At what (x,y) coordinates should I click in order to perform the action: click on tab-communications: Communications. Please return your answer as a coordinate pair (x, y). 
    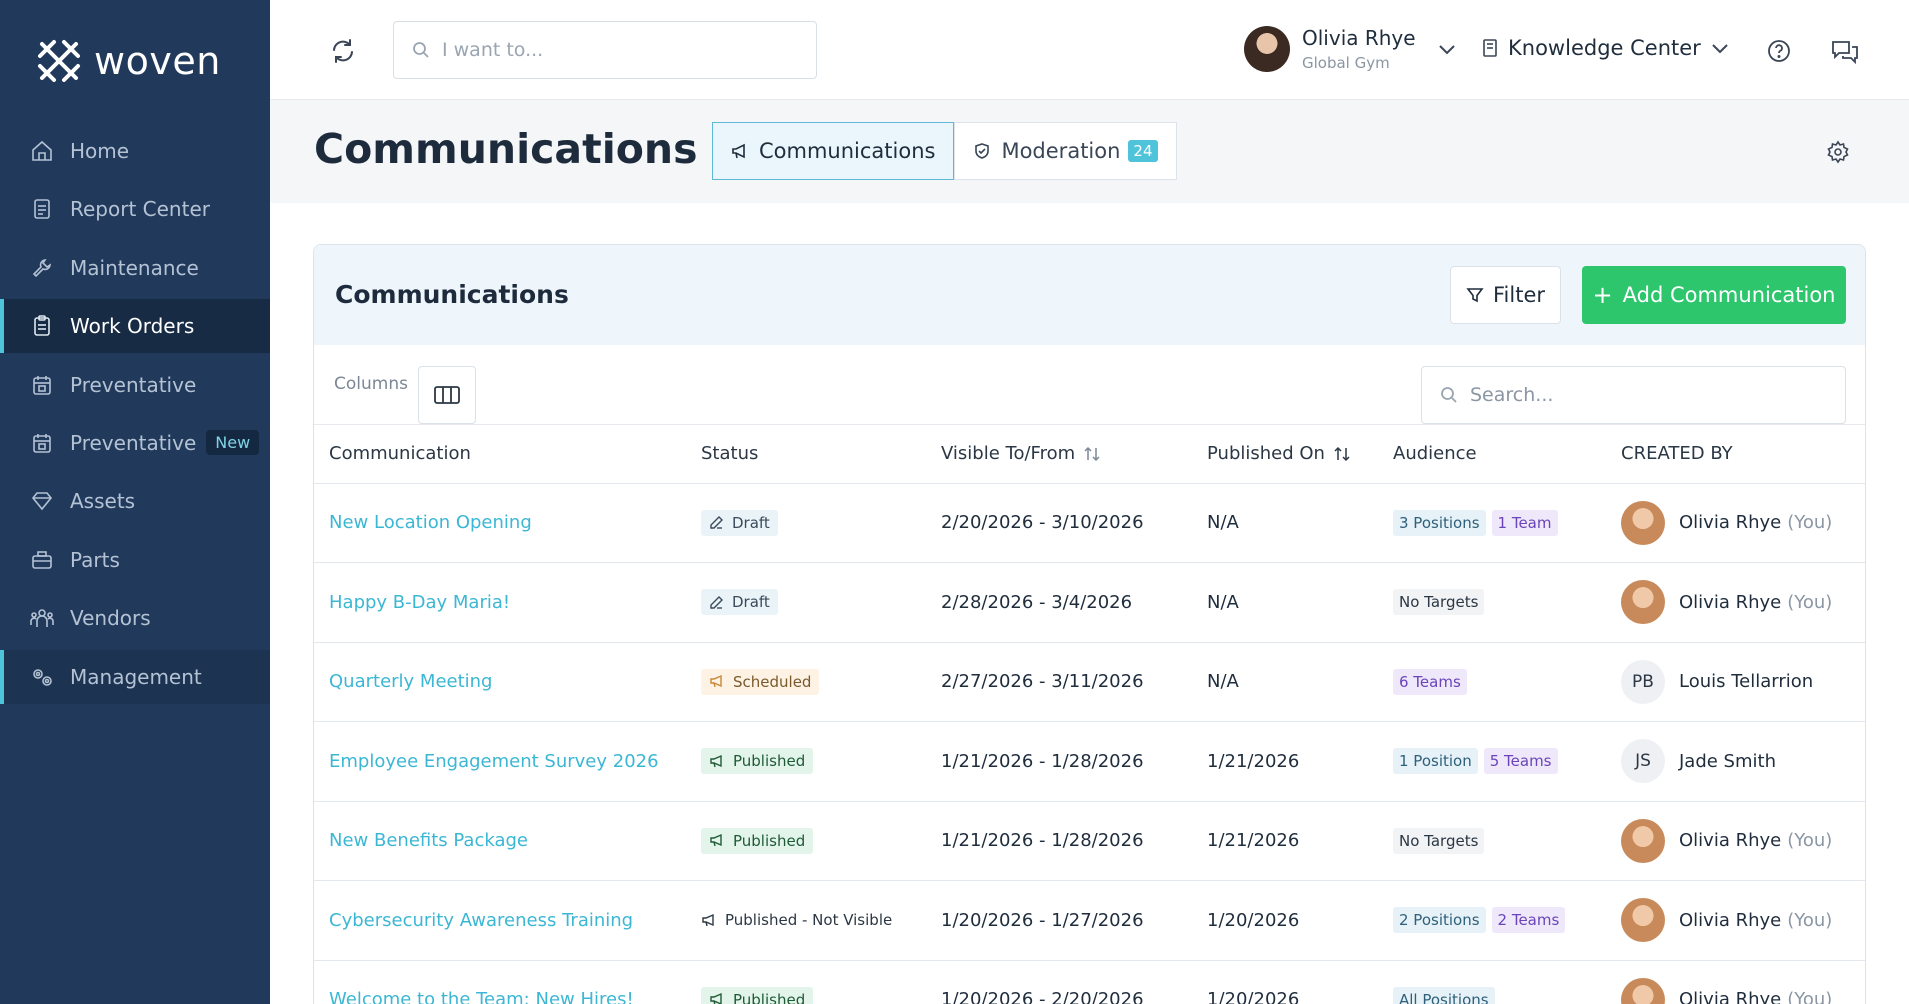
    Looking at the image, I should click on (833, 151).